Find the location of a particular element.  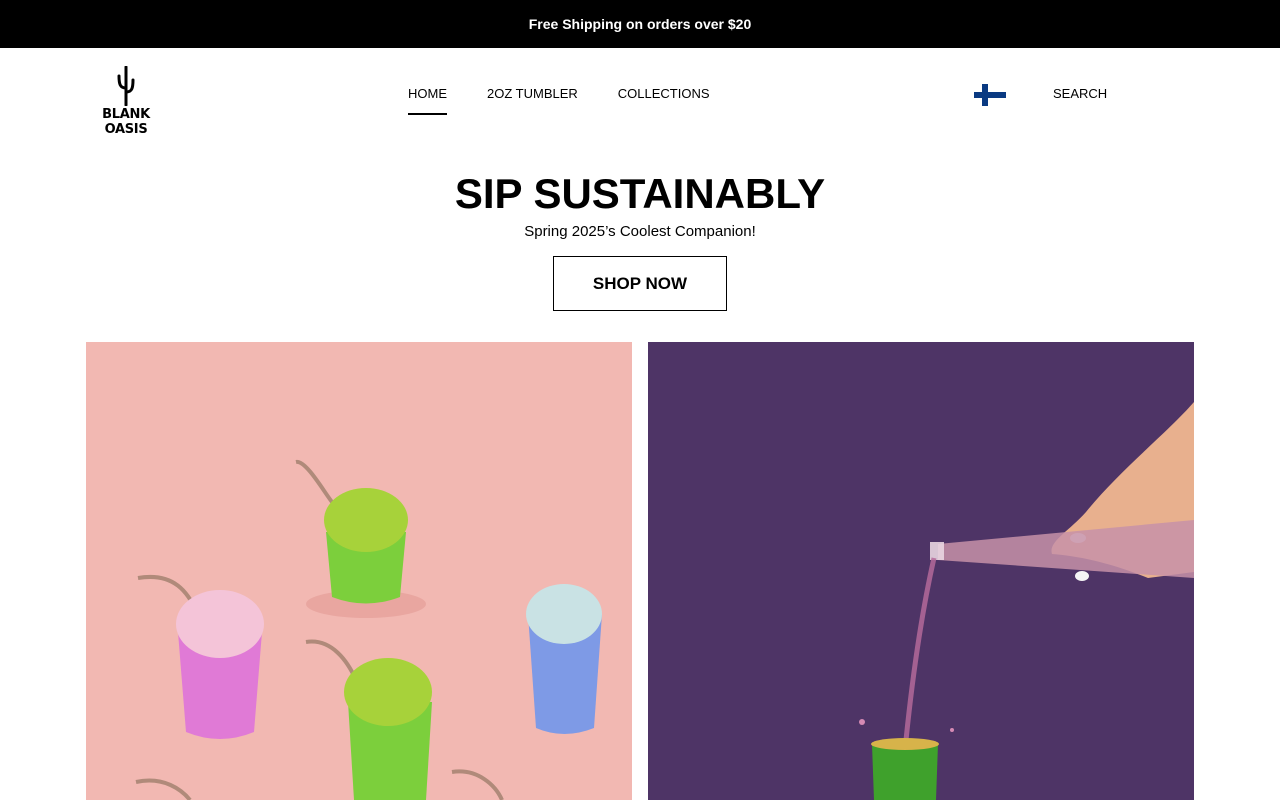

hero-title: SIP SUSTAINABLY is located at coordinates (640, 193).